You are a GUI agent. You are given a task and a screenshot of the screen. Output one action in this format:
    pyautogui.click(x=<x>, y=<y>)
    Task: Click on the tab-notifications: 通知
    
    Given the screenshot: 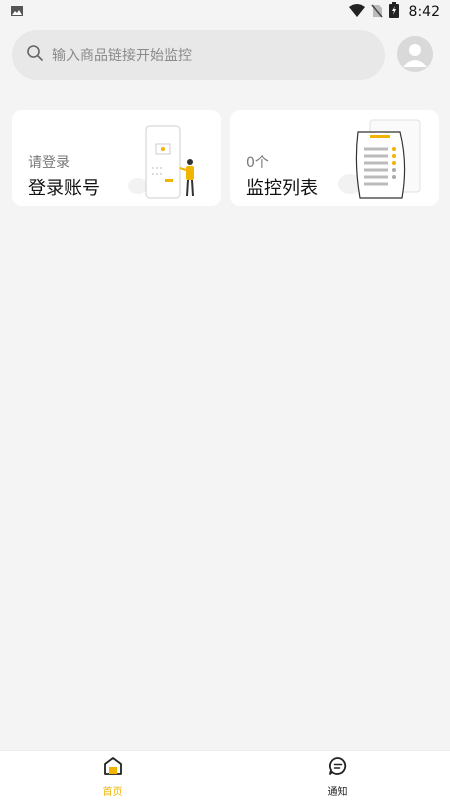 What is the action you would take?
    pyautogui.click(x=338, y=776)
    